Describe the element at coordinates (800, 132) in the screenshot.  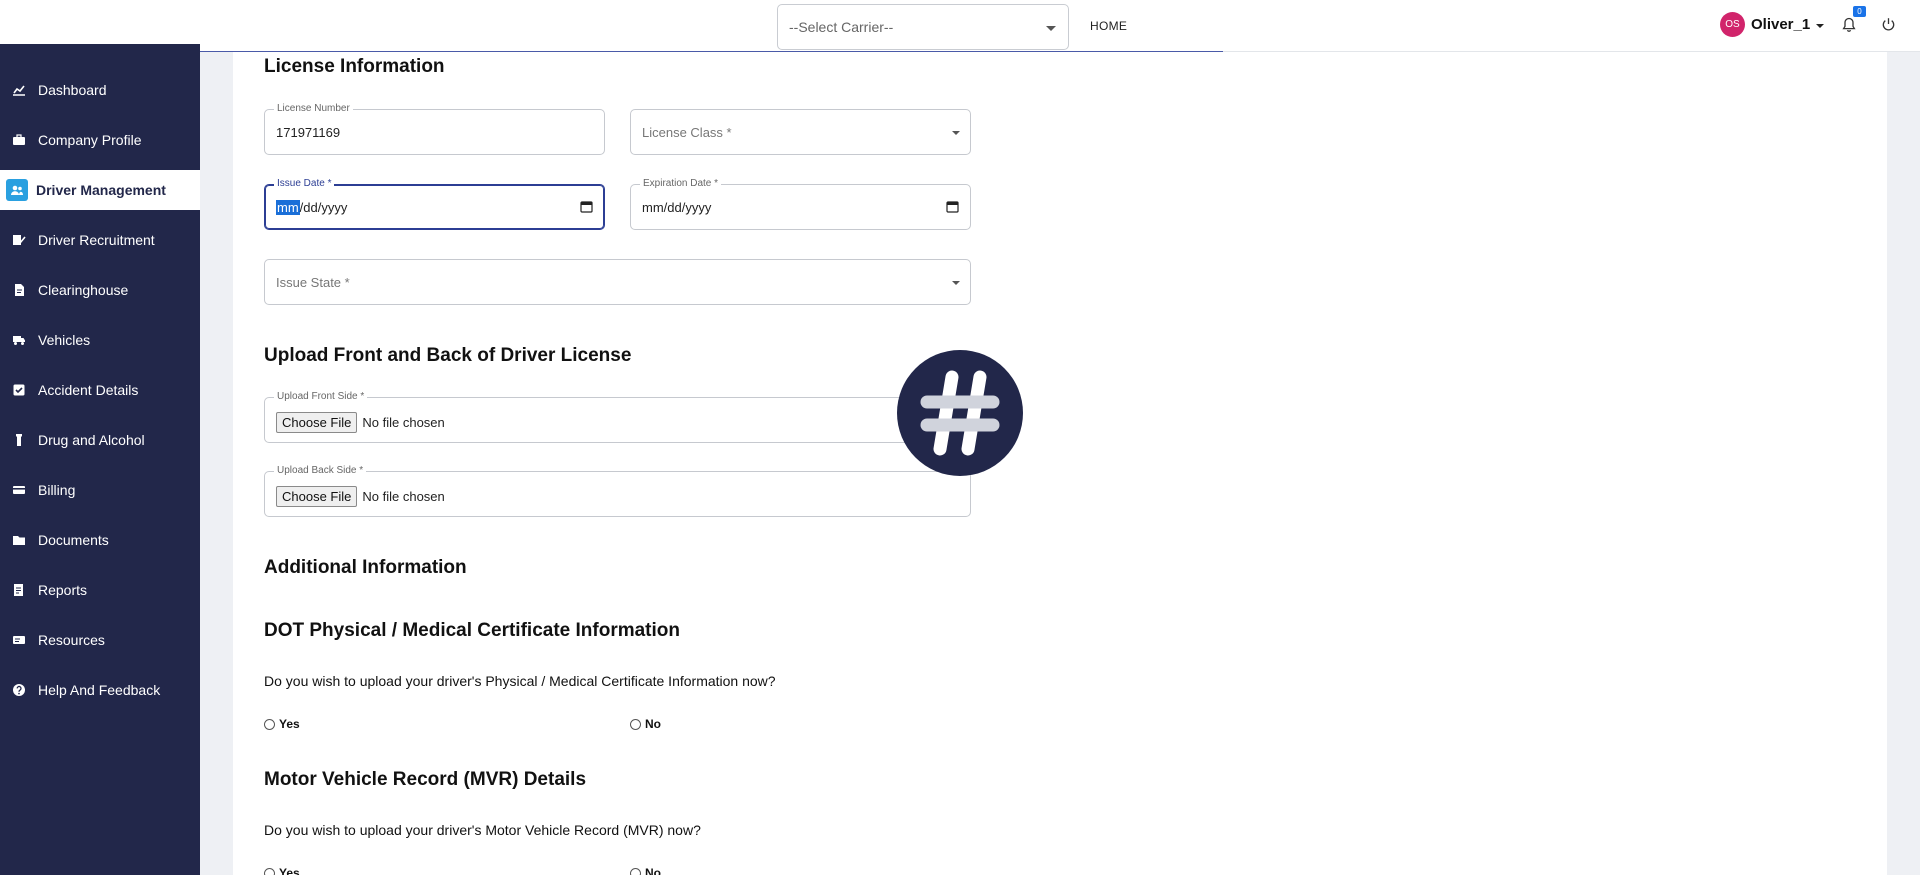
I see `license-class-select: License Class *` at that location.